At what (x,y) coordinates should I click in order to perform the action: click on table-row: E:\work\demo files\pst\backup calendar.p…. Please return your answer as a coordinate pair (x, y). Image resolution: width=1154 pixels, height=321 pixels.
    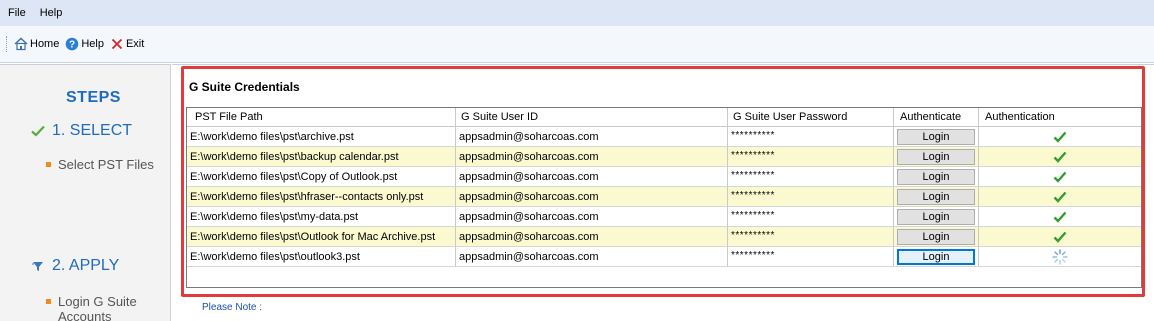
    Looking at the image, I should click on (664, 157).